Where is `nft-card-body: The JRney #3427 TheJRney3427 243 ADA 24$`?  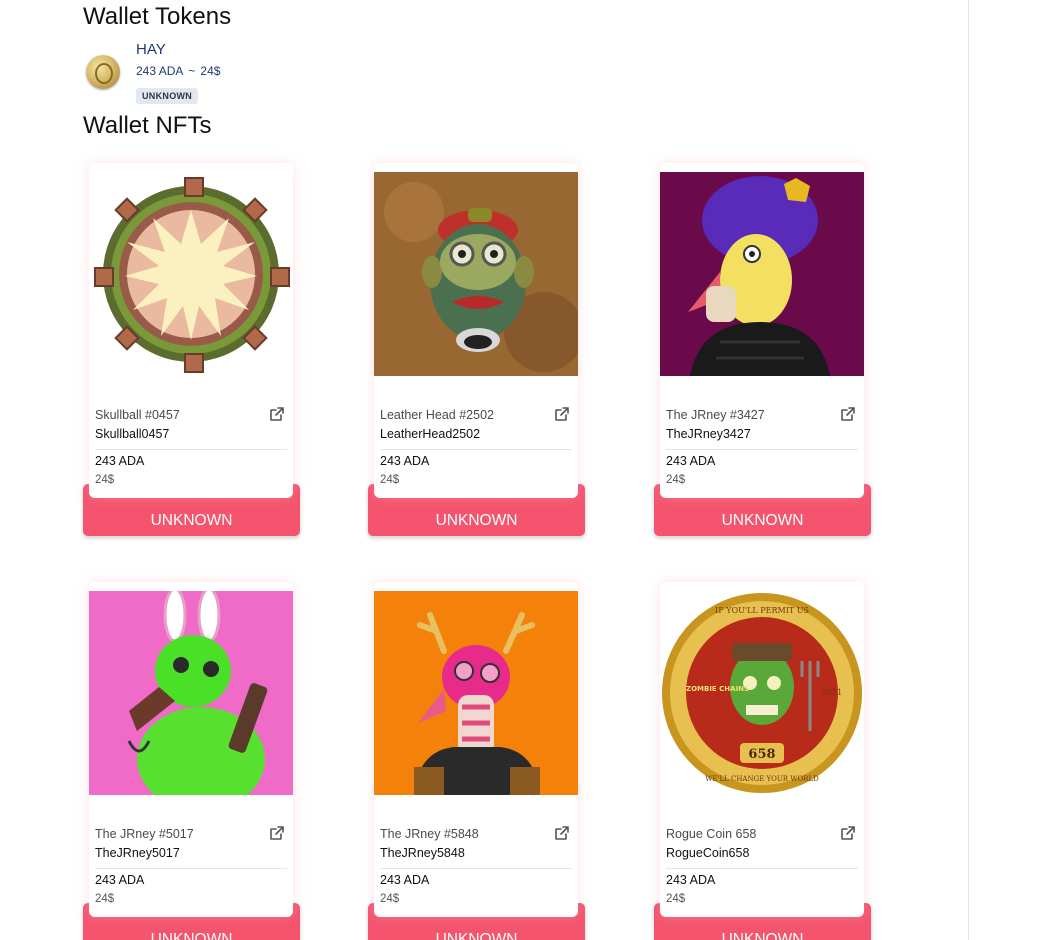 nft-card-body: The JRney #3427 TheJRney3427 243 ADA 24$ is located at coordinates (762, 330).